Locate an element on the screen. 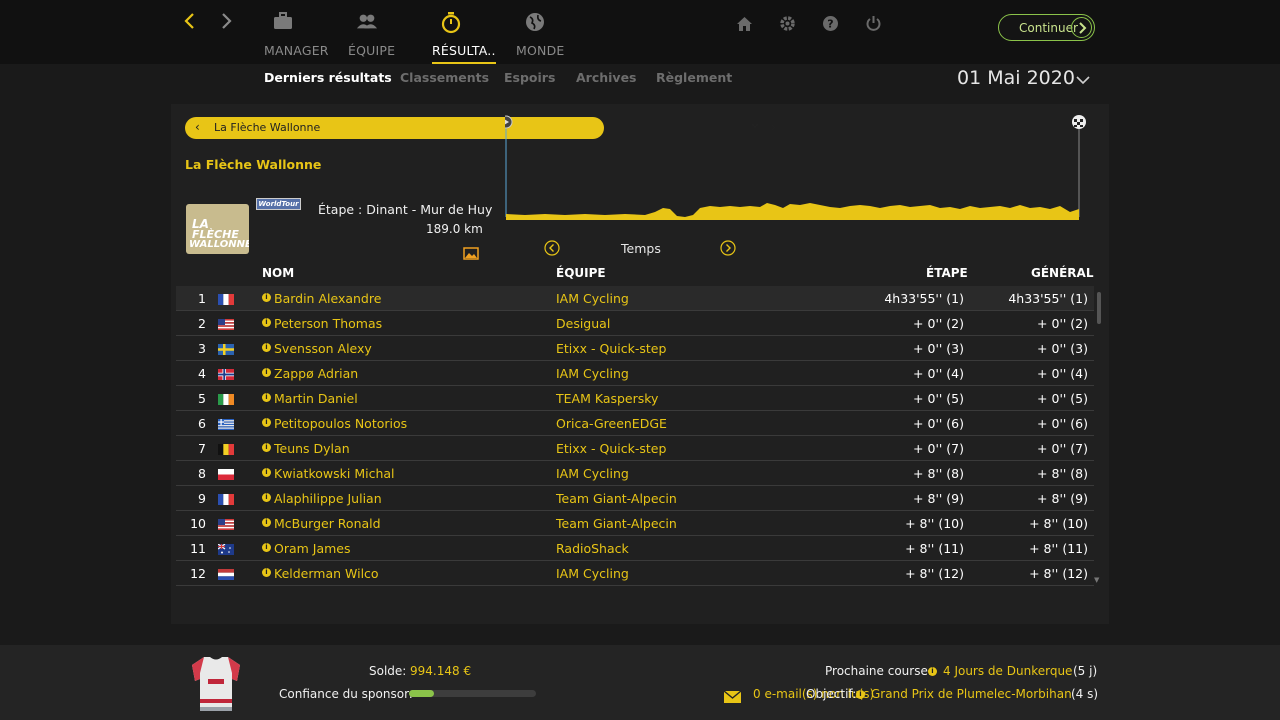  tab-label: MONDE is located at coordinates (540, 50).